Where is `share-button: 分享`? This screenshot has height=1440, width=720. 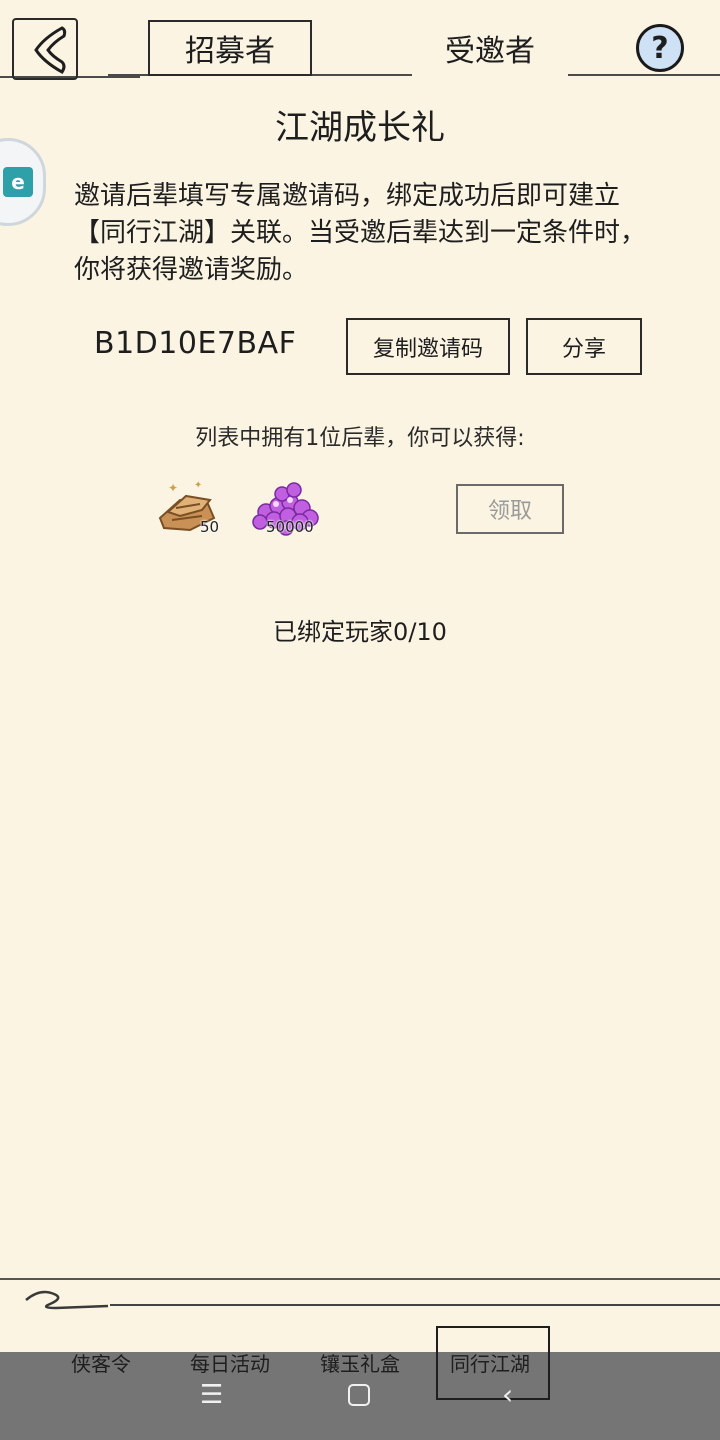
share-button: 分享 is located at coordinates (584, 346).